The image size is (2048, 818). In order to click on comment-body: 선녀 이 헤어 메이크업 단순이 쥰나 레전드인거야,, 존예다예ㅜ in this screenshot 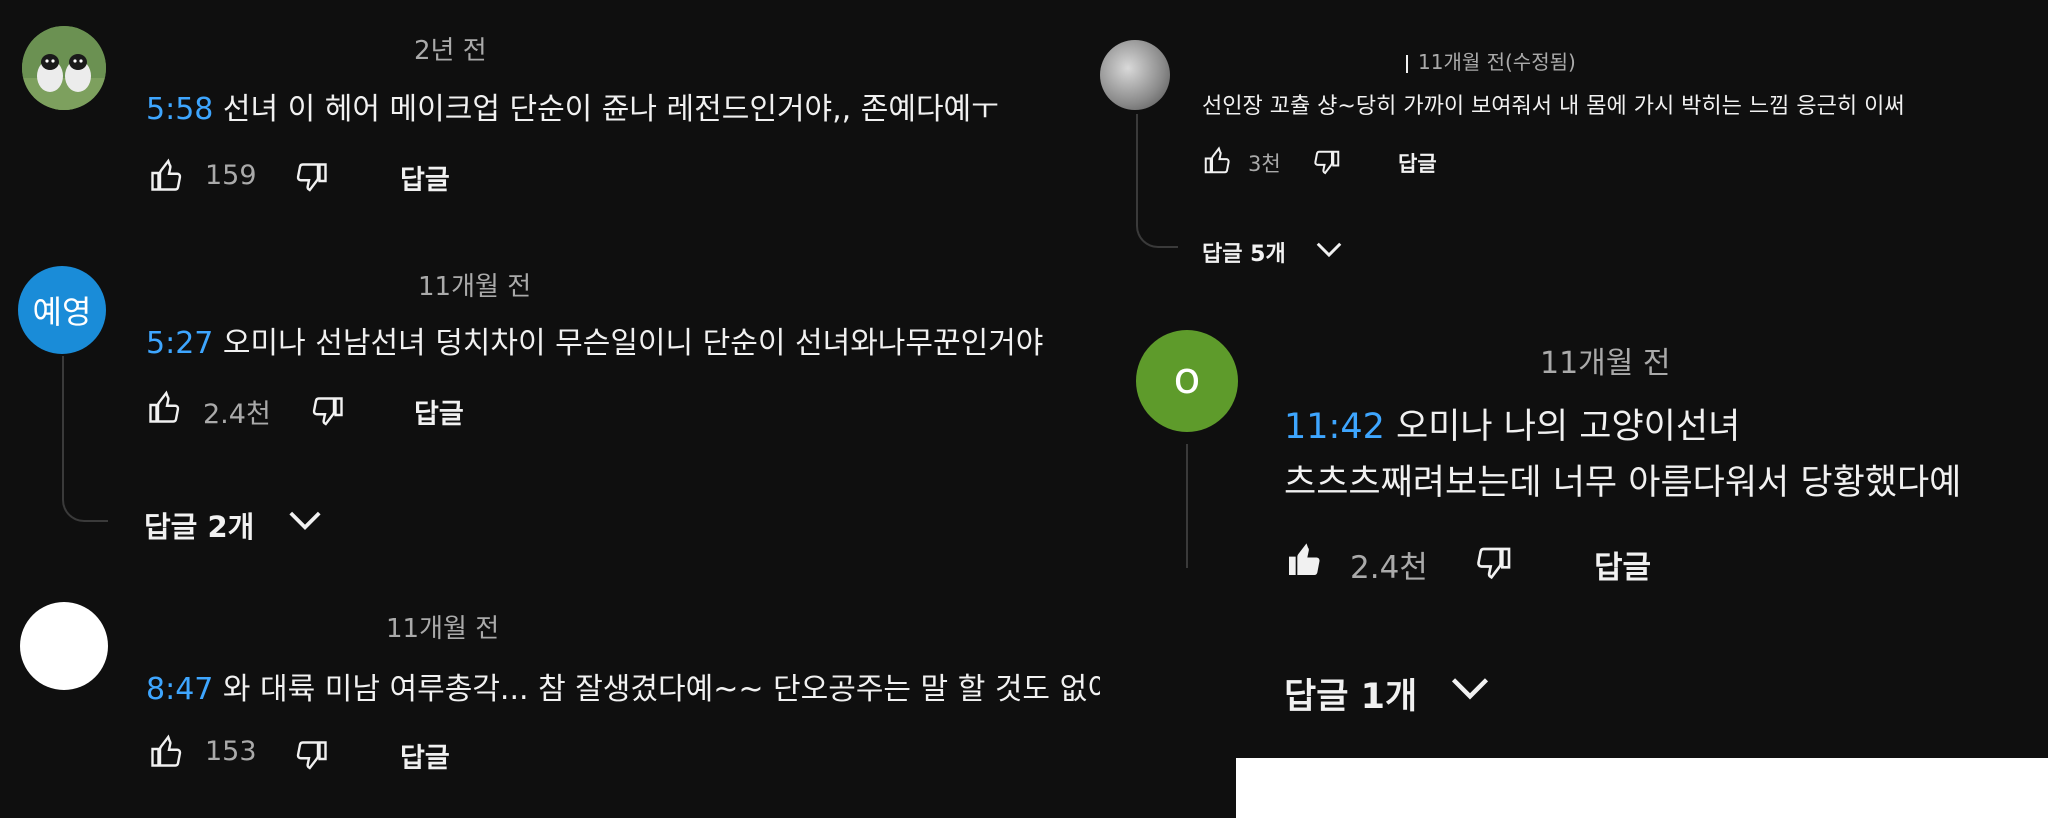, I will do `click(610, 109)`.